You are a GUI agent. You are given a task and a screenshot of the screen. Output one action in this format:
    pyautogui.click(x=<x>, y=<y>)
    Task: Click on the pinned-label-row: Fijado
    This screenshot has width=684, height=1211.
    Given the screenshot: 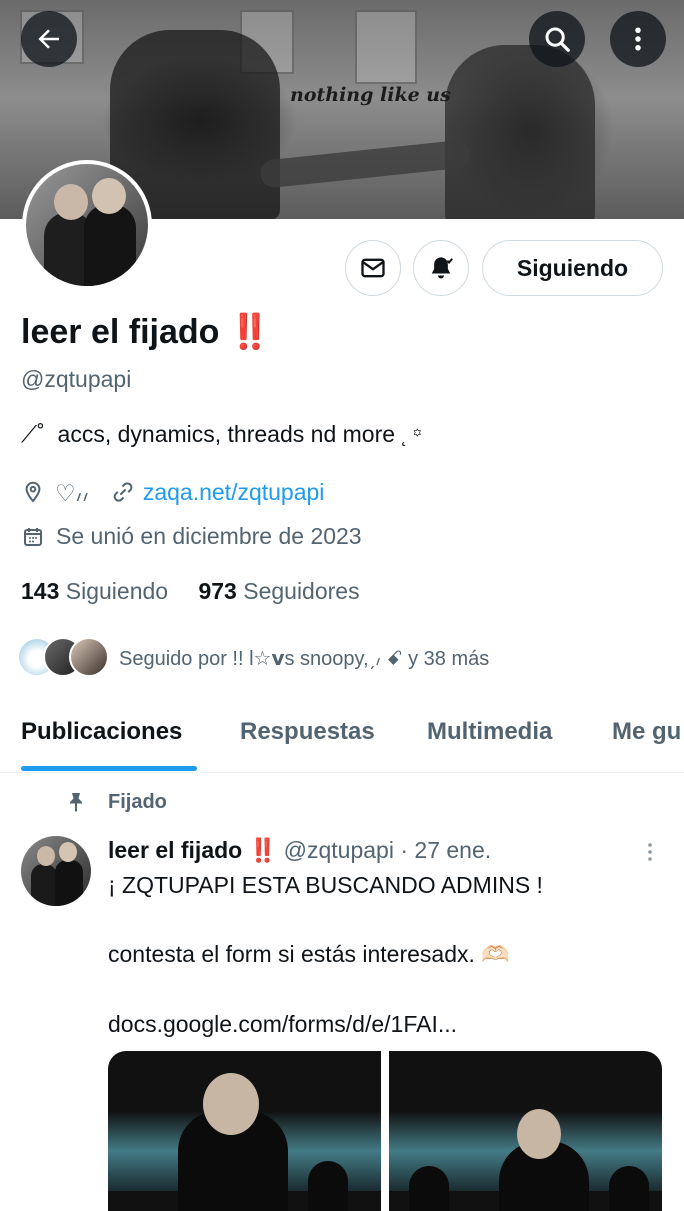 What is the action you would take?
    pyautogui.click(x=115, y=802)
    